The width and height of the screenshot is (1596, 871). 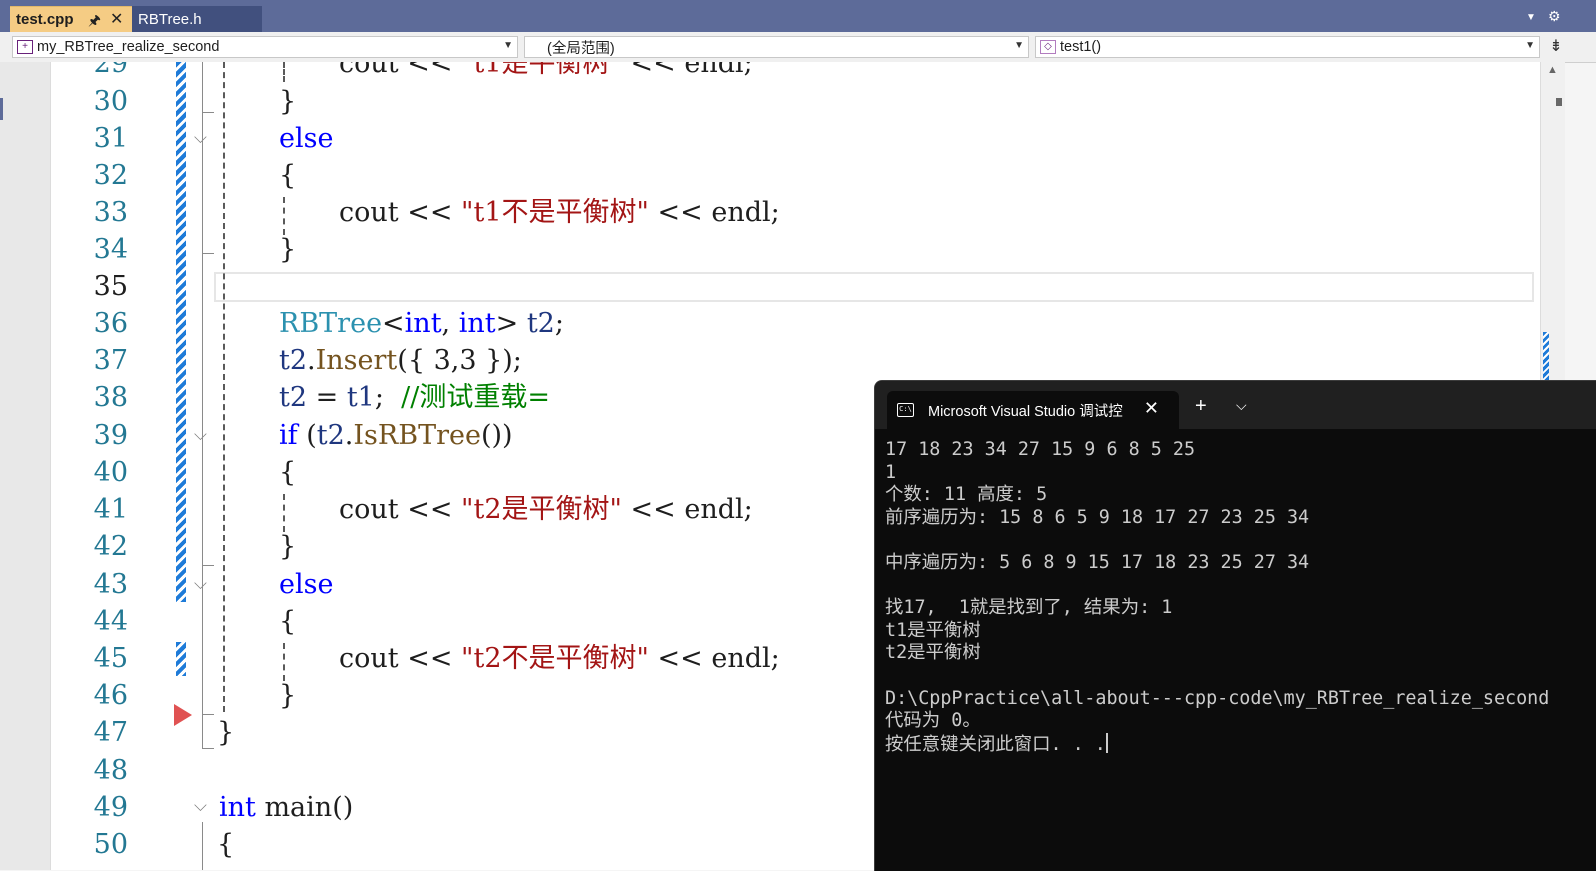 What do you see at coordinates (414, 397) in the screenshot?
I see `code-line-38: t2 = t1; //测试重载=` at bounding box center [414, 397].